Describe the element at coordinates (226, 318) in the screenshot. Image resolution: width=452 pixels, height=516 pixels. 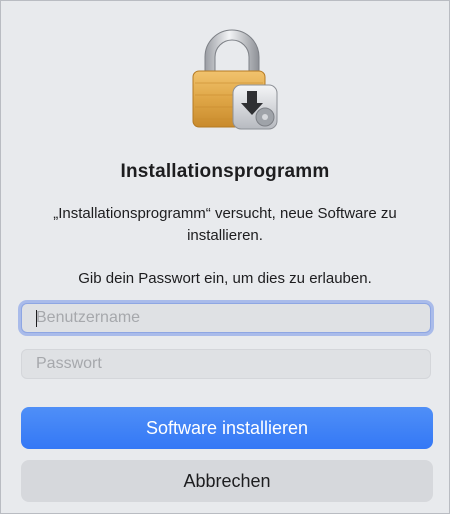
I see `username-field` at that location.